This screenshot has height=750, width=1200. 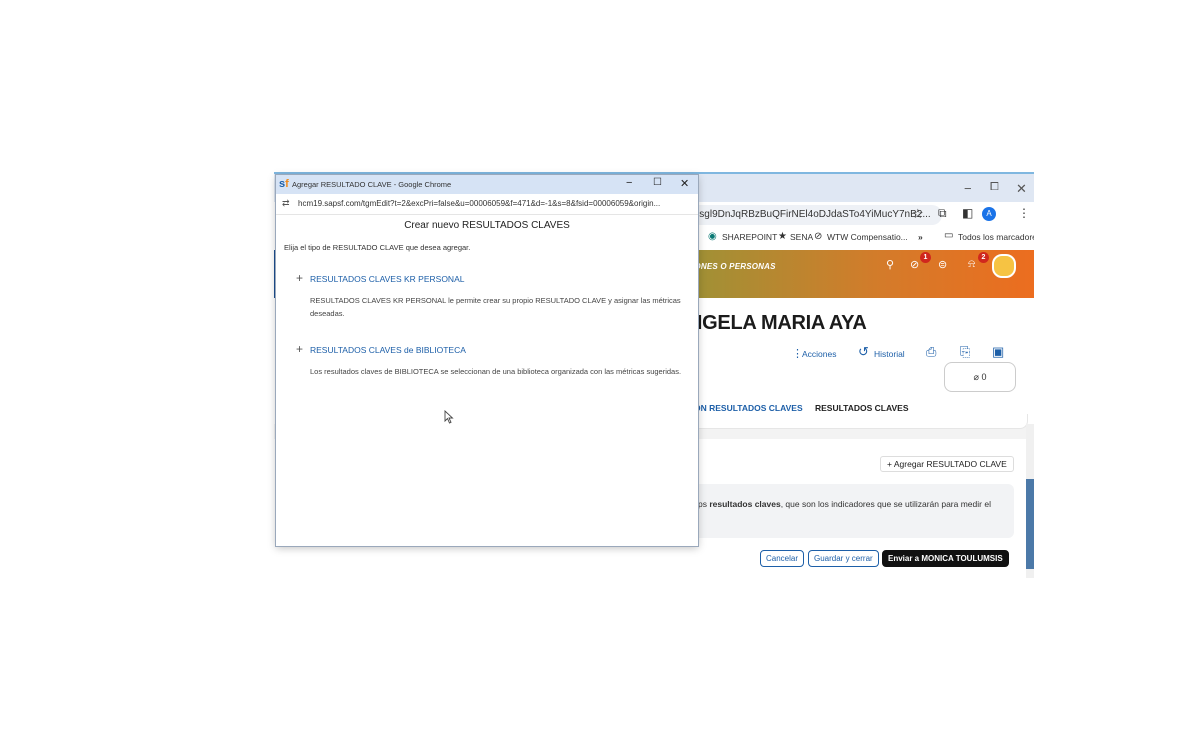 I want to click on history-icon: ↺, so click(x=863, y=352).